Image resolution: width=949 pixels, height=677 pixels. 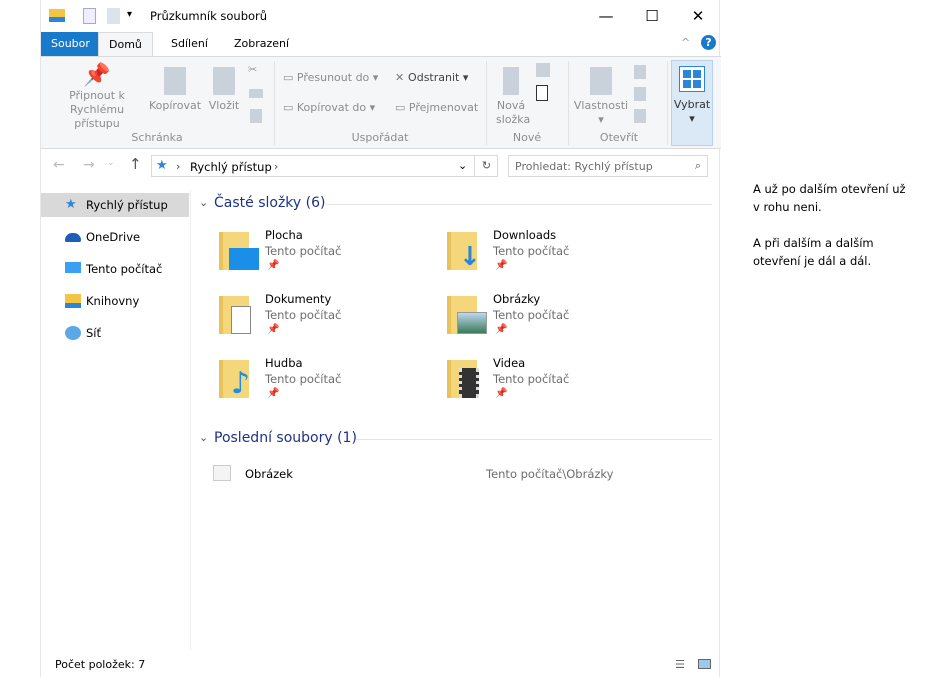 What do you see at coordinates (59, 165) in the screenshot?
I see `back-button: ←` at bounding box center [59, 165].